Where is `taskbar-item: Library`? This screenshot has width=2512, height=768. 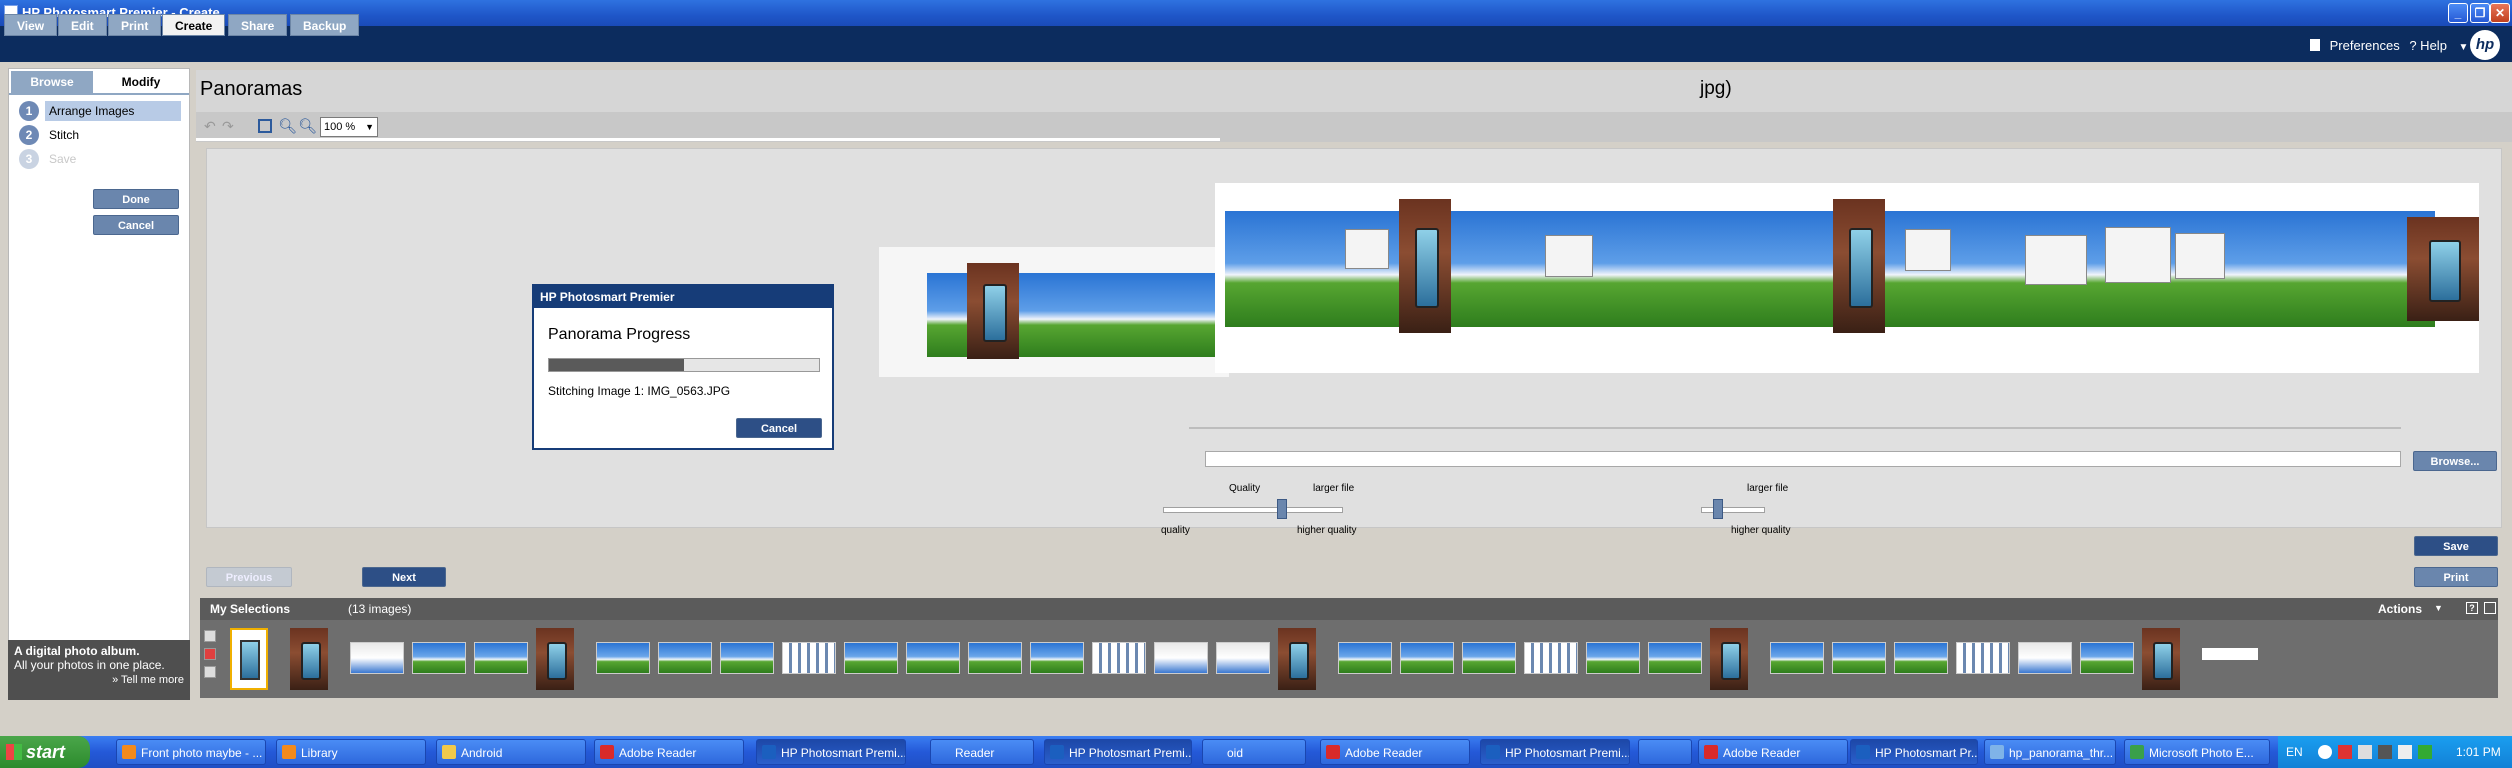
taskbar-item: Library is located at coordinates (351, 752).